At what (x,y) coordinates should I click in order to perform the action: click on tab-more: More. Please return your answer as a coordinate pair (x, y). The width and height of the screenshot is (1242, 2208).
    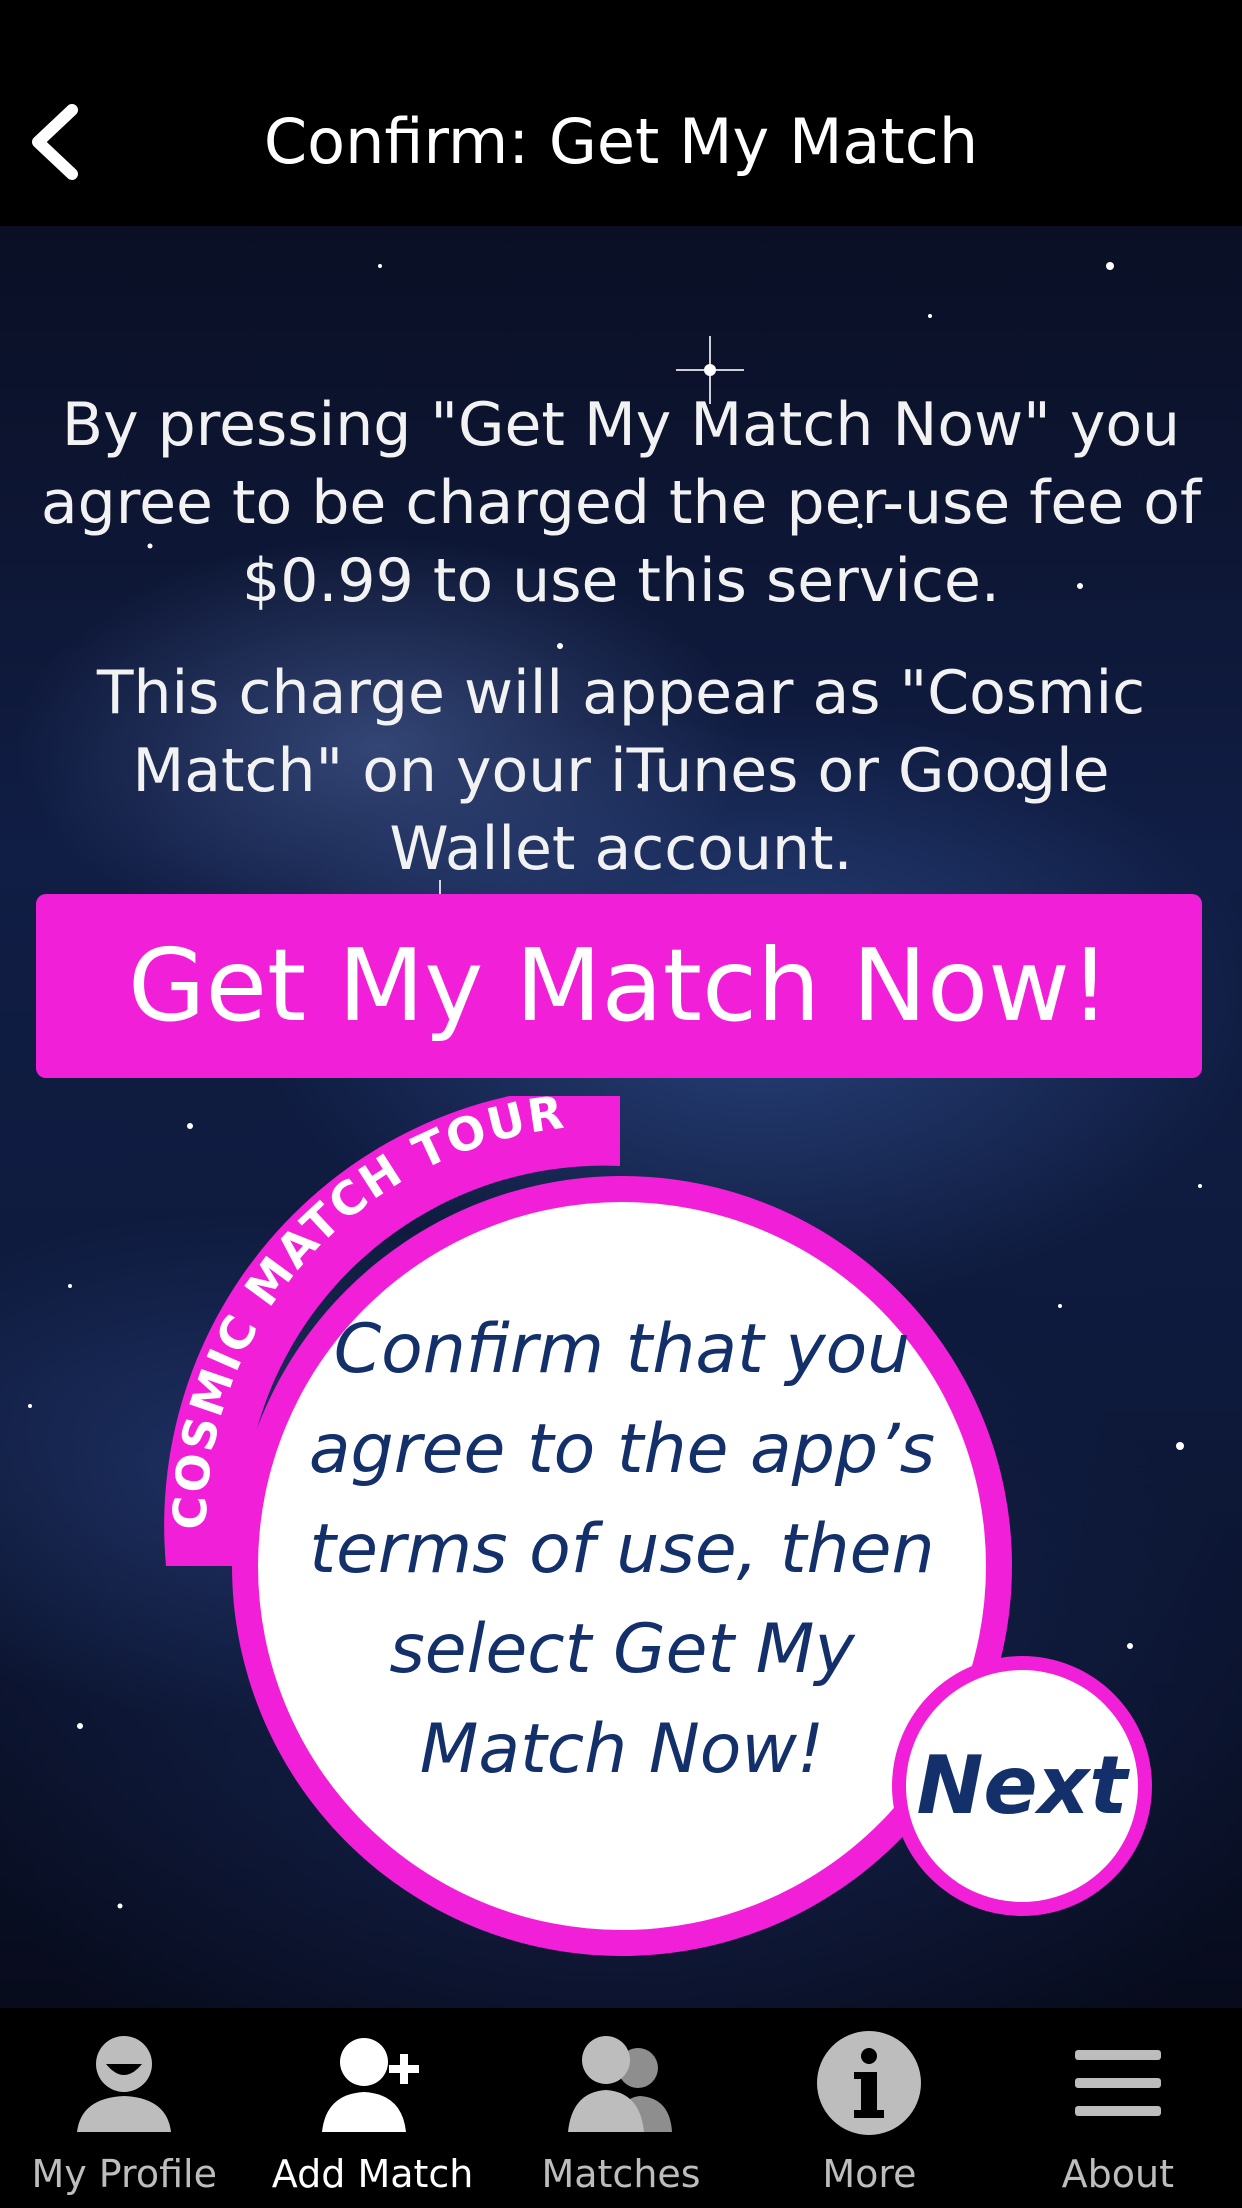
    Looking at the image, I should click on (869, 2108).